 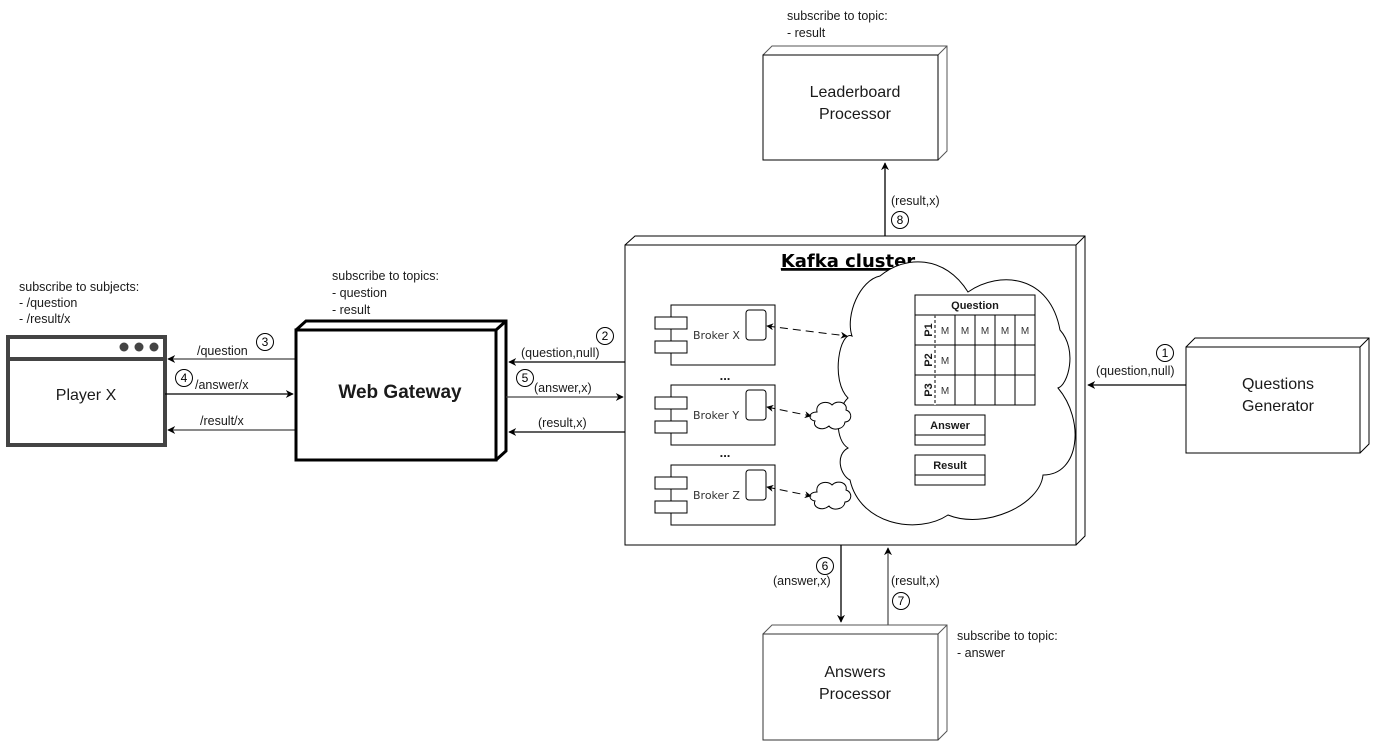 I want to click on answer-topic-title: Answer, so click(x=950, y=426).